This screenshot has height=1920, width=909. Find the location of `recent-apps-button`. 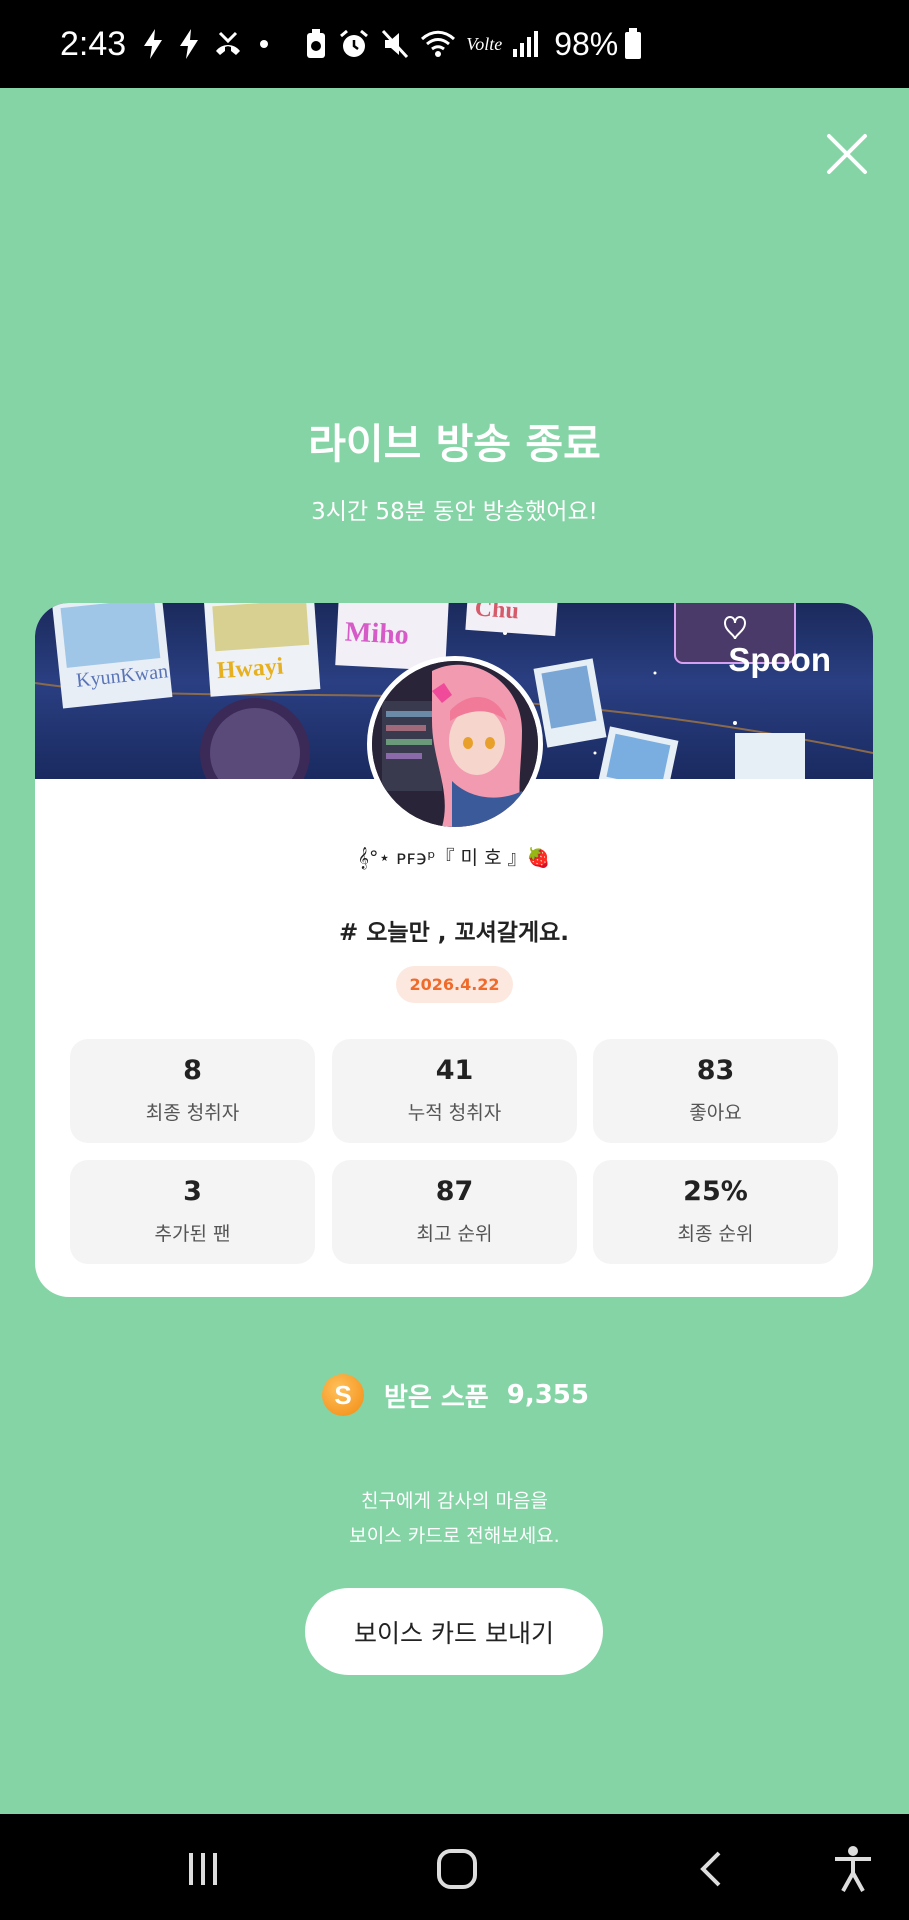

recent-apps-button is located at coordinates (203, 1869).